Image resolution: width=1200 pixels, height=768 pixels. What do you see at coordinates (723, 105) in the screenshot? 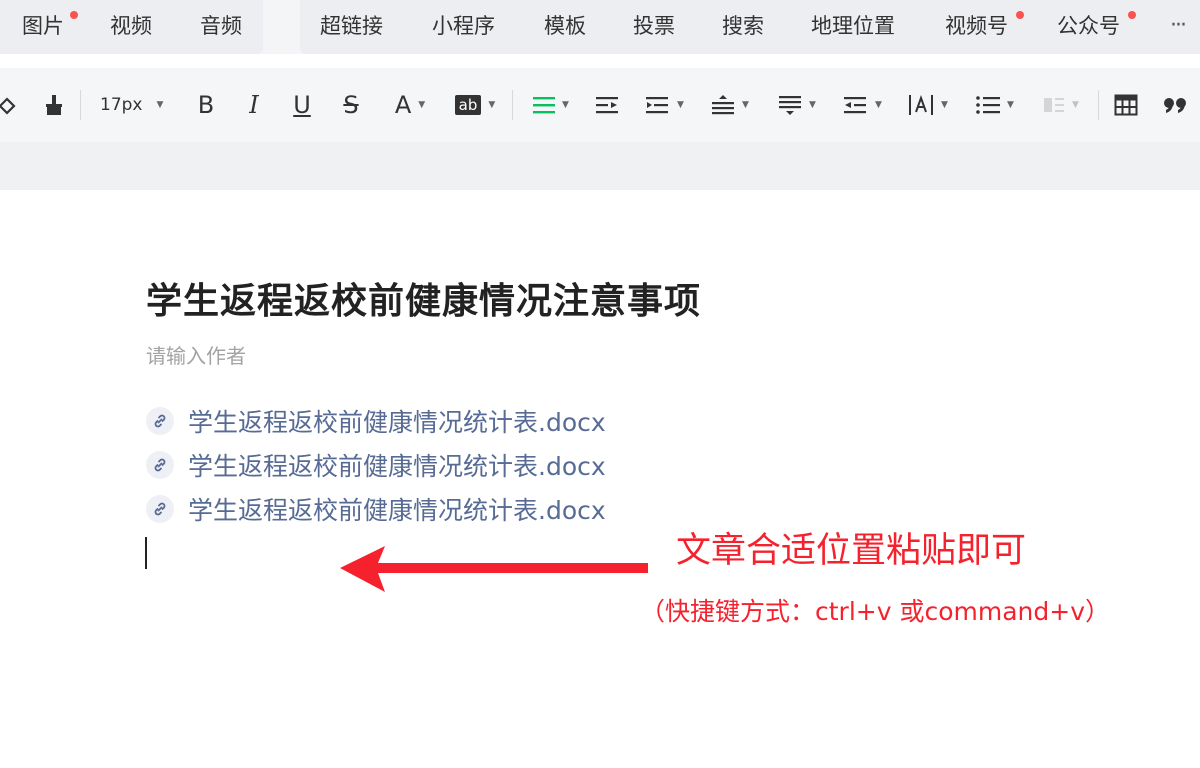
I see `line-height-icon` at bounding box center [723, 105].